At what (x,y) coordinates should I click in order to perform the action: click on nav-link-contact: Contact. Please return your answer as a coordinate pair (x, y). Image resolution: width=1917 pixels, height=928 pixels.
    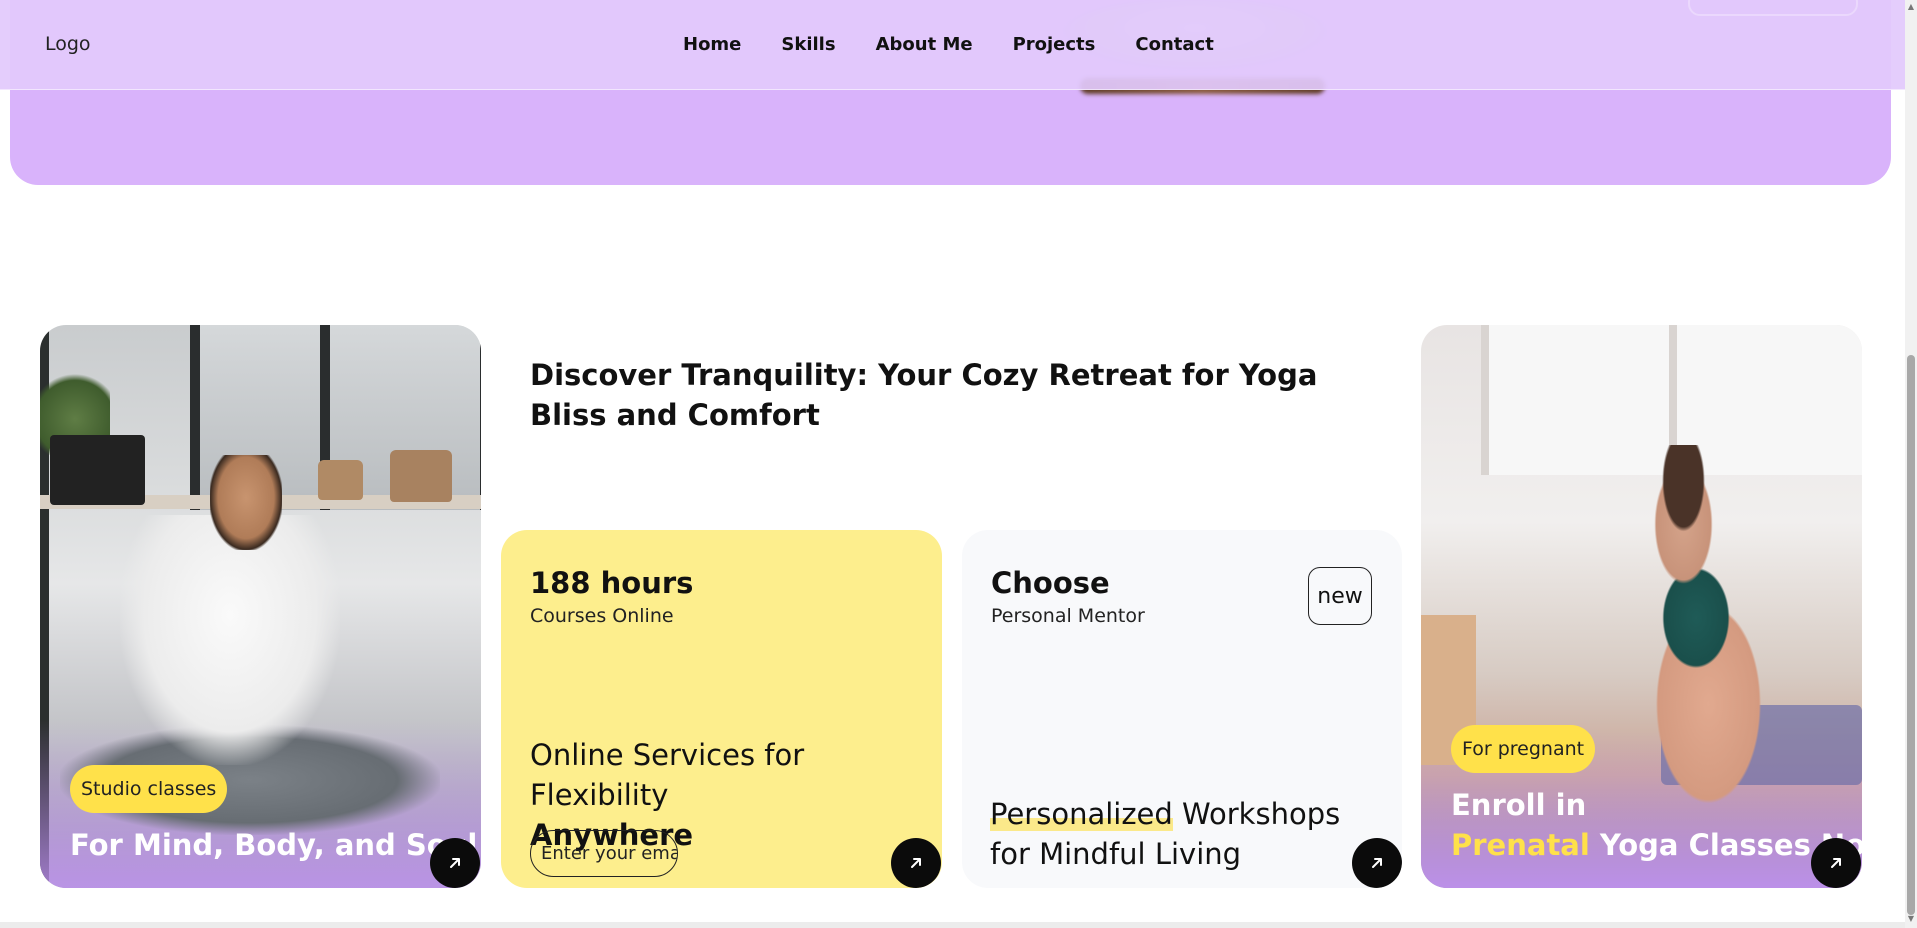
    Looking at the image, I should click on (1174, 44).